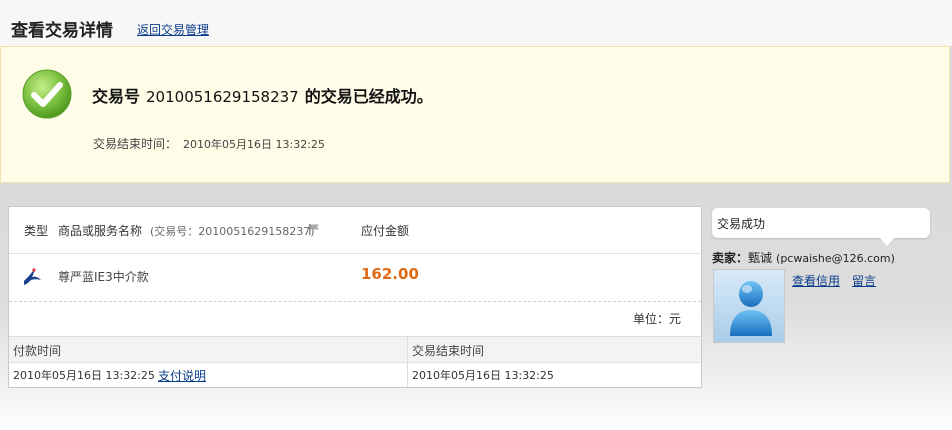 This screenshot has width=952, height=430. I want to click on success-check-icon, so click(47, 94).